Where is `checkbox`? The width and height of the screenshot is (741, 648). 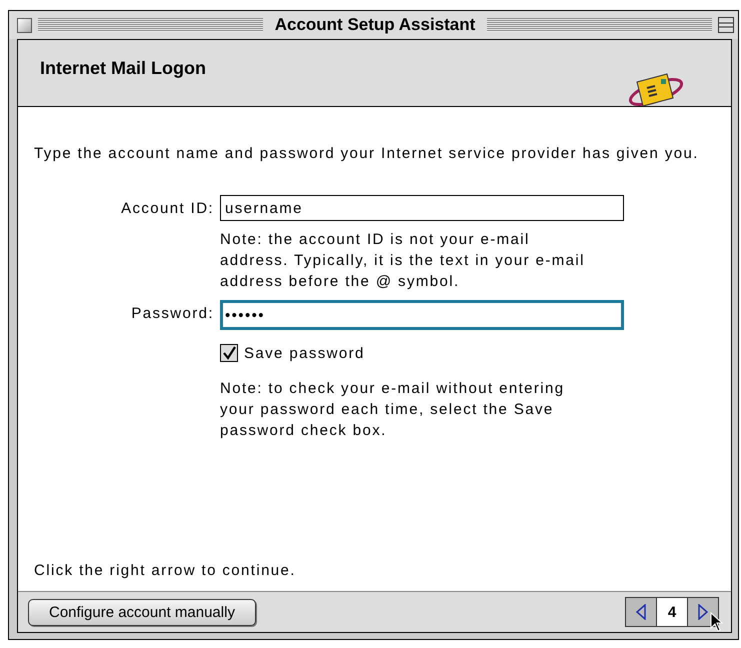 checkbox is located at coordinates (229, 353).